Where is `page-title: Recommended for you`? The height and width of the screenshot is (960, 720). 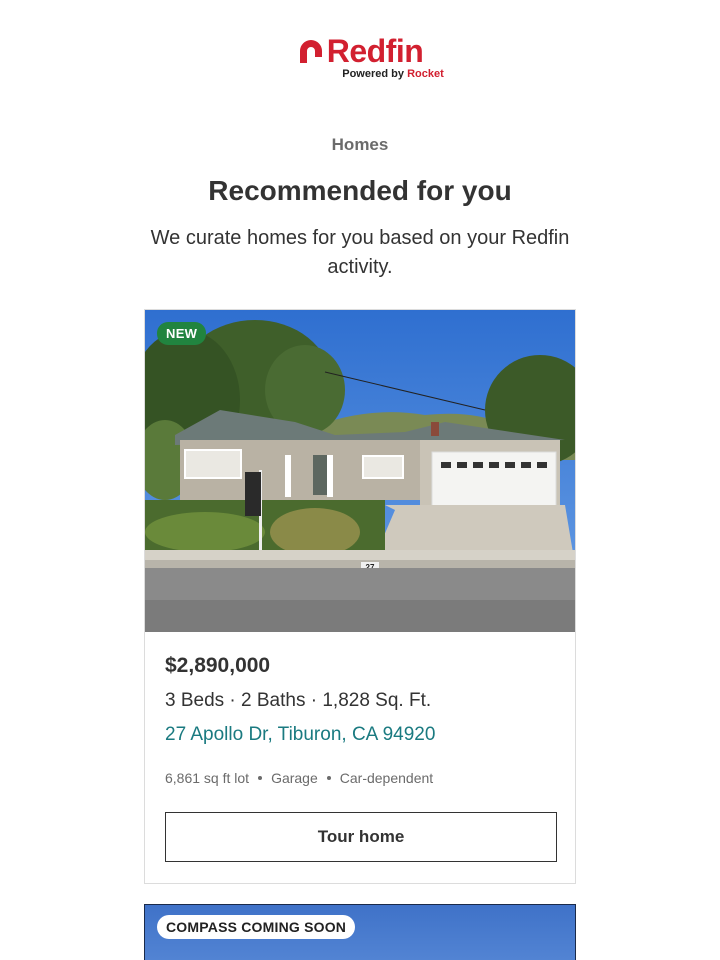
page-title: Recommended for you is located at coordinates (360, 190).